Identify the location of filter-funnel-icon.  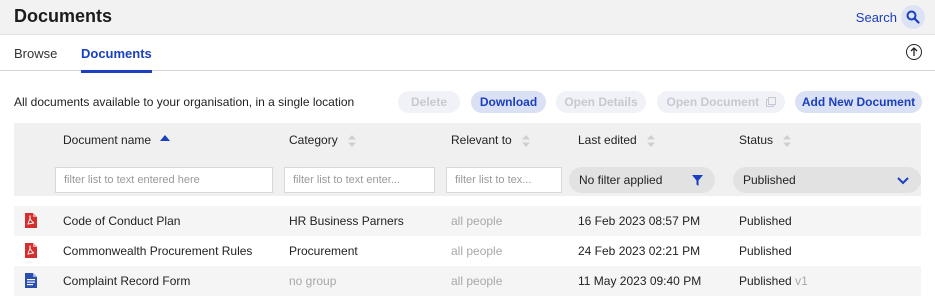
(697, 180).